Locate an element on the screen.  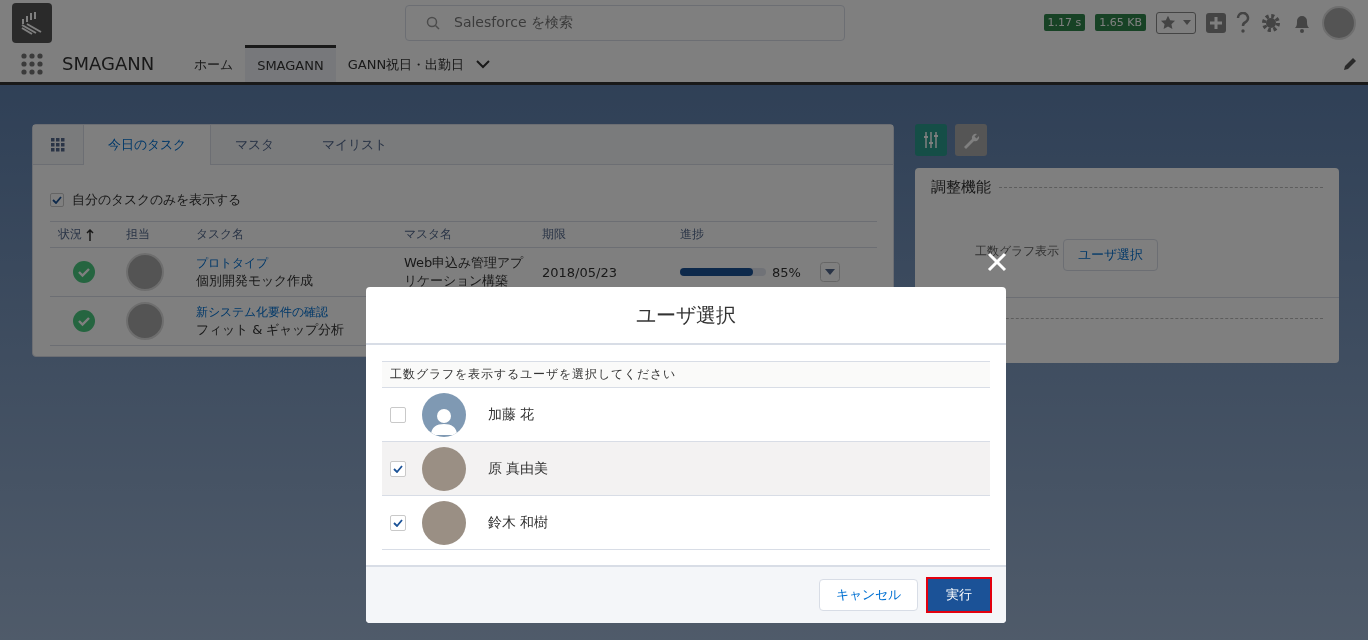
user-name: 加藤 花 is located at coordinates (511, 414).